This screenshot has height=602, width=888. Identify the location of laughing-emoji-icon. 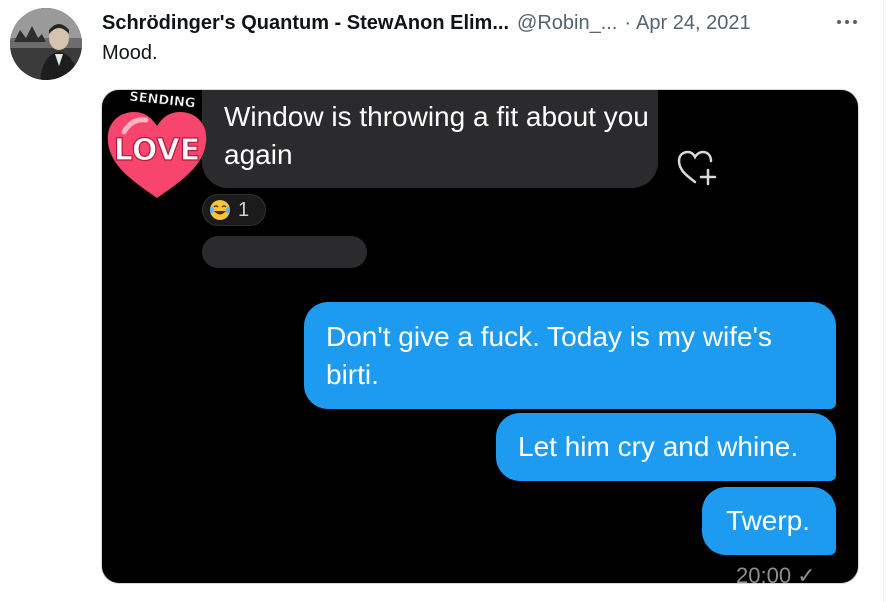
(220, 210).